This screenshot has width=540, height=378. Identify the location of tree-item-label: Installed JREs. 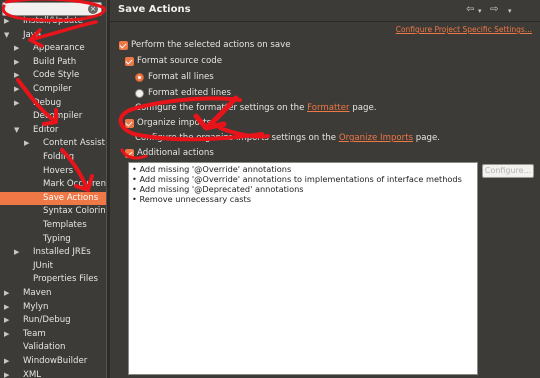
(62, 252).